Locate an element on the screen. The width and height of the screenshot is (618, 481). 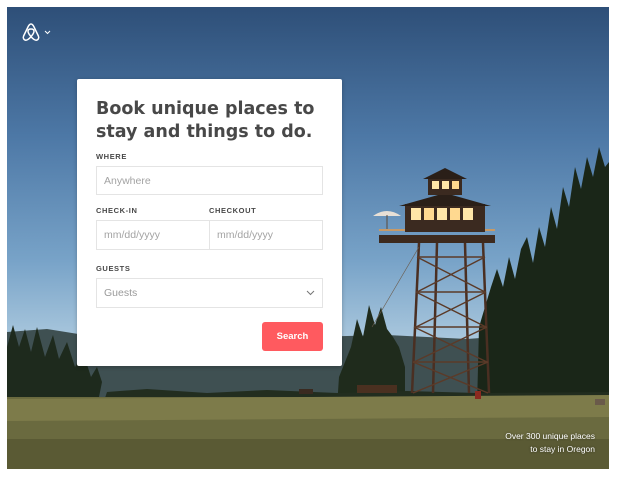
guests-selected-value: Guests is located at coordinates (121, 293).